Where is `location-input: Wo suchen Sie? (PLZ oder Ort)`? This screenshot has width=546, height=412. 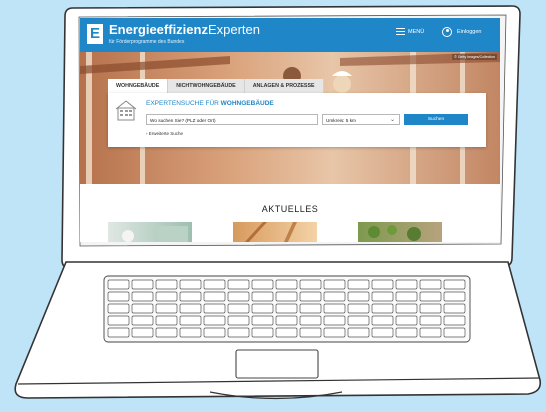
location-input: Wo suchen Sie? (PLZ oder Ort) is located at coordinates (232, 119).